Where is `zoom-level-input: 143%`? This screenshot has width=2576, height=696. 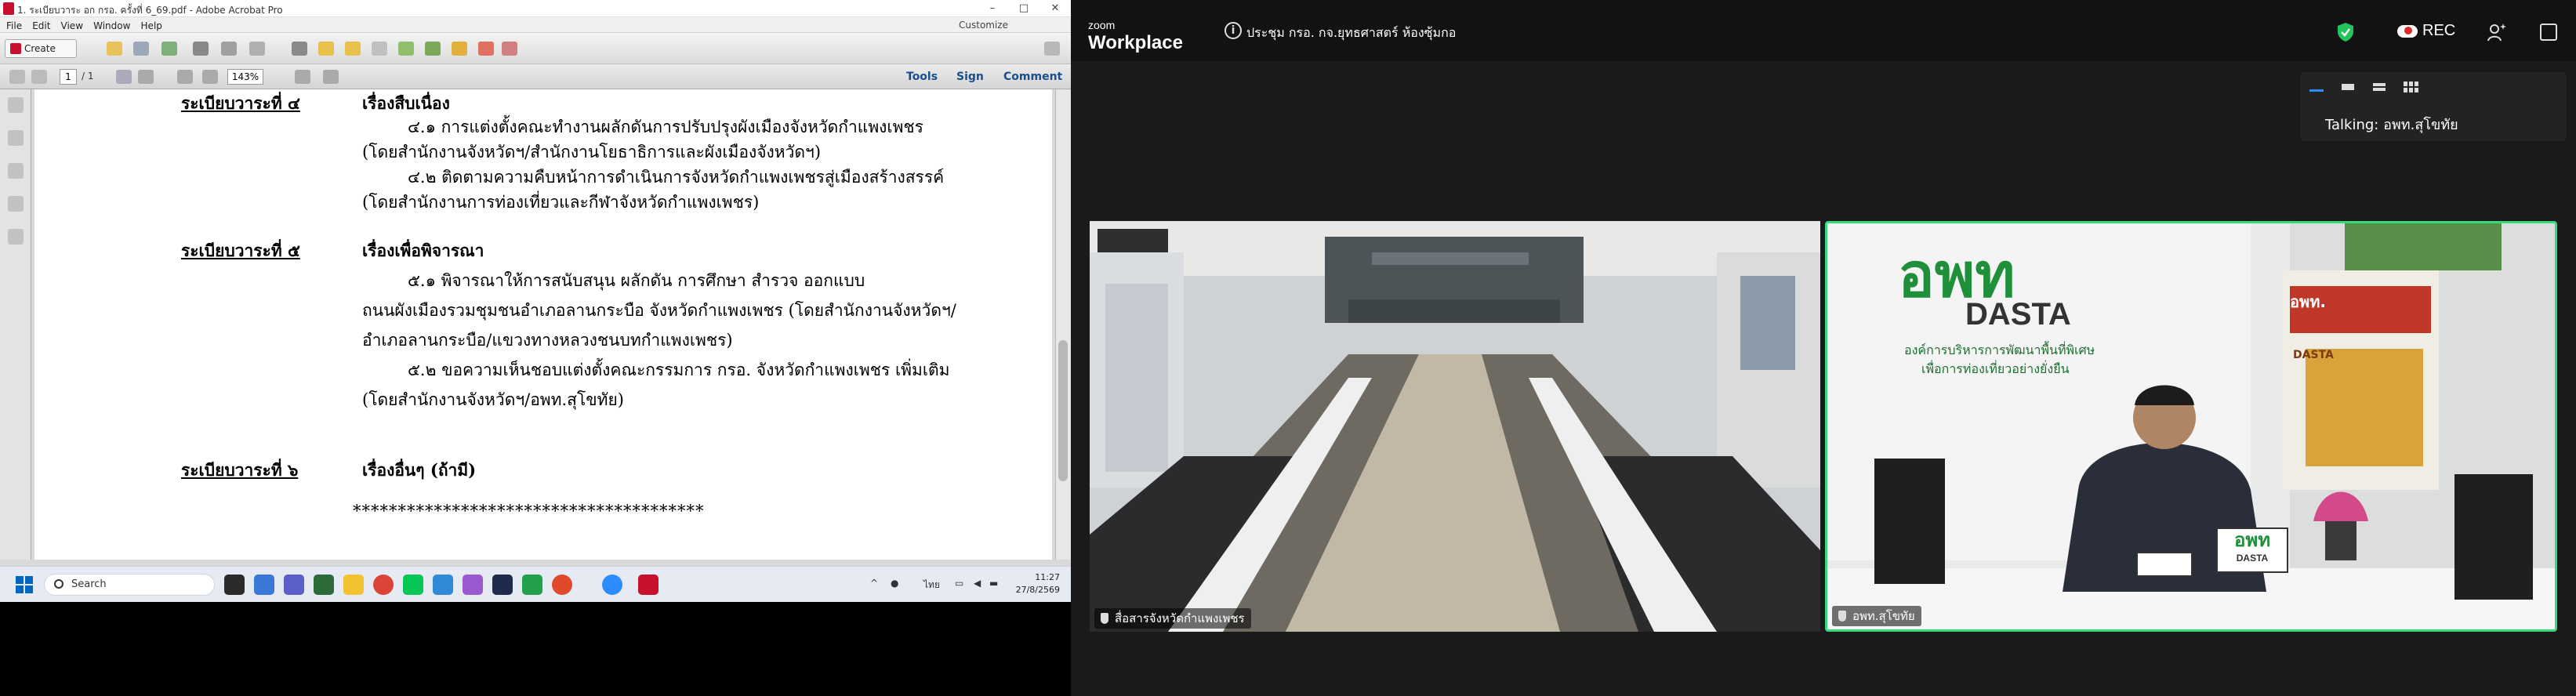
zoom-level-input: 143% is located at coordinates (245, 77).